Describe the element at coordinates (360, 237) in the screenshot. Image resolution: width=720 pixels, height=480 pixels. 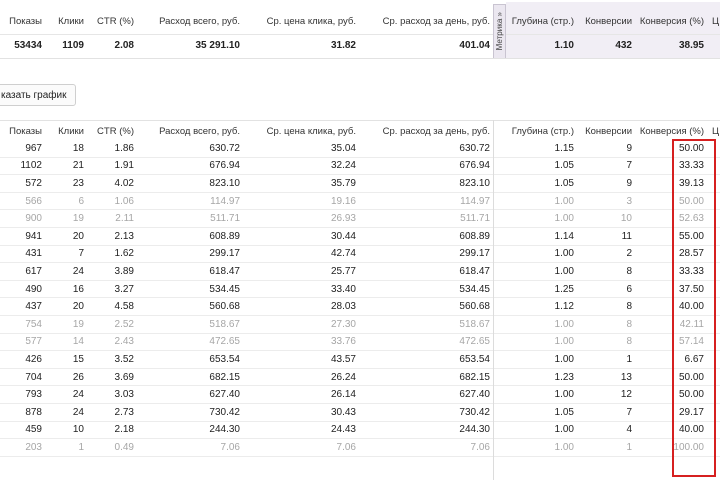
I see `table-row: 941 20 2.13 608.89 30.44 608.89 1.14 11 55.00` at that location.